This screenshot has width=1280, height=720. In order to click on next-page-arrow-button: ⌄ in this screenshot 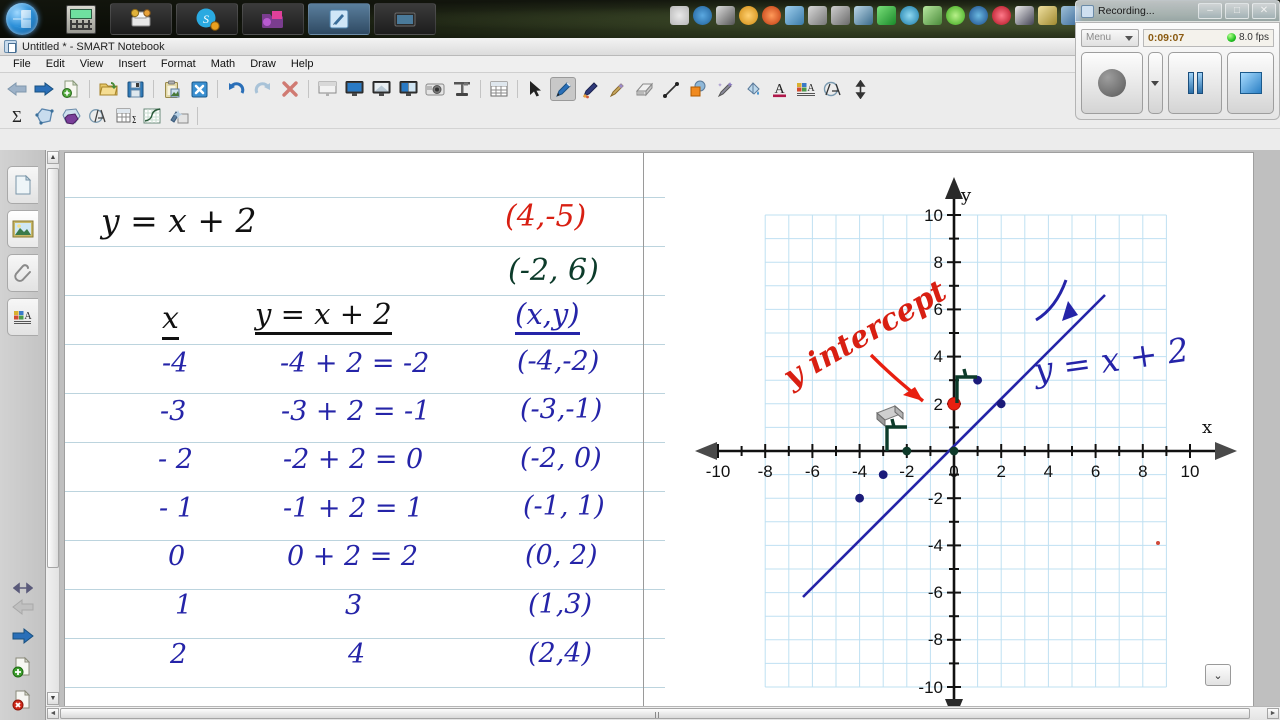, I will do `click(1218, 675)`.